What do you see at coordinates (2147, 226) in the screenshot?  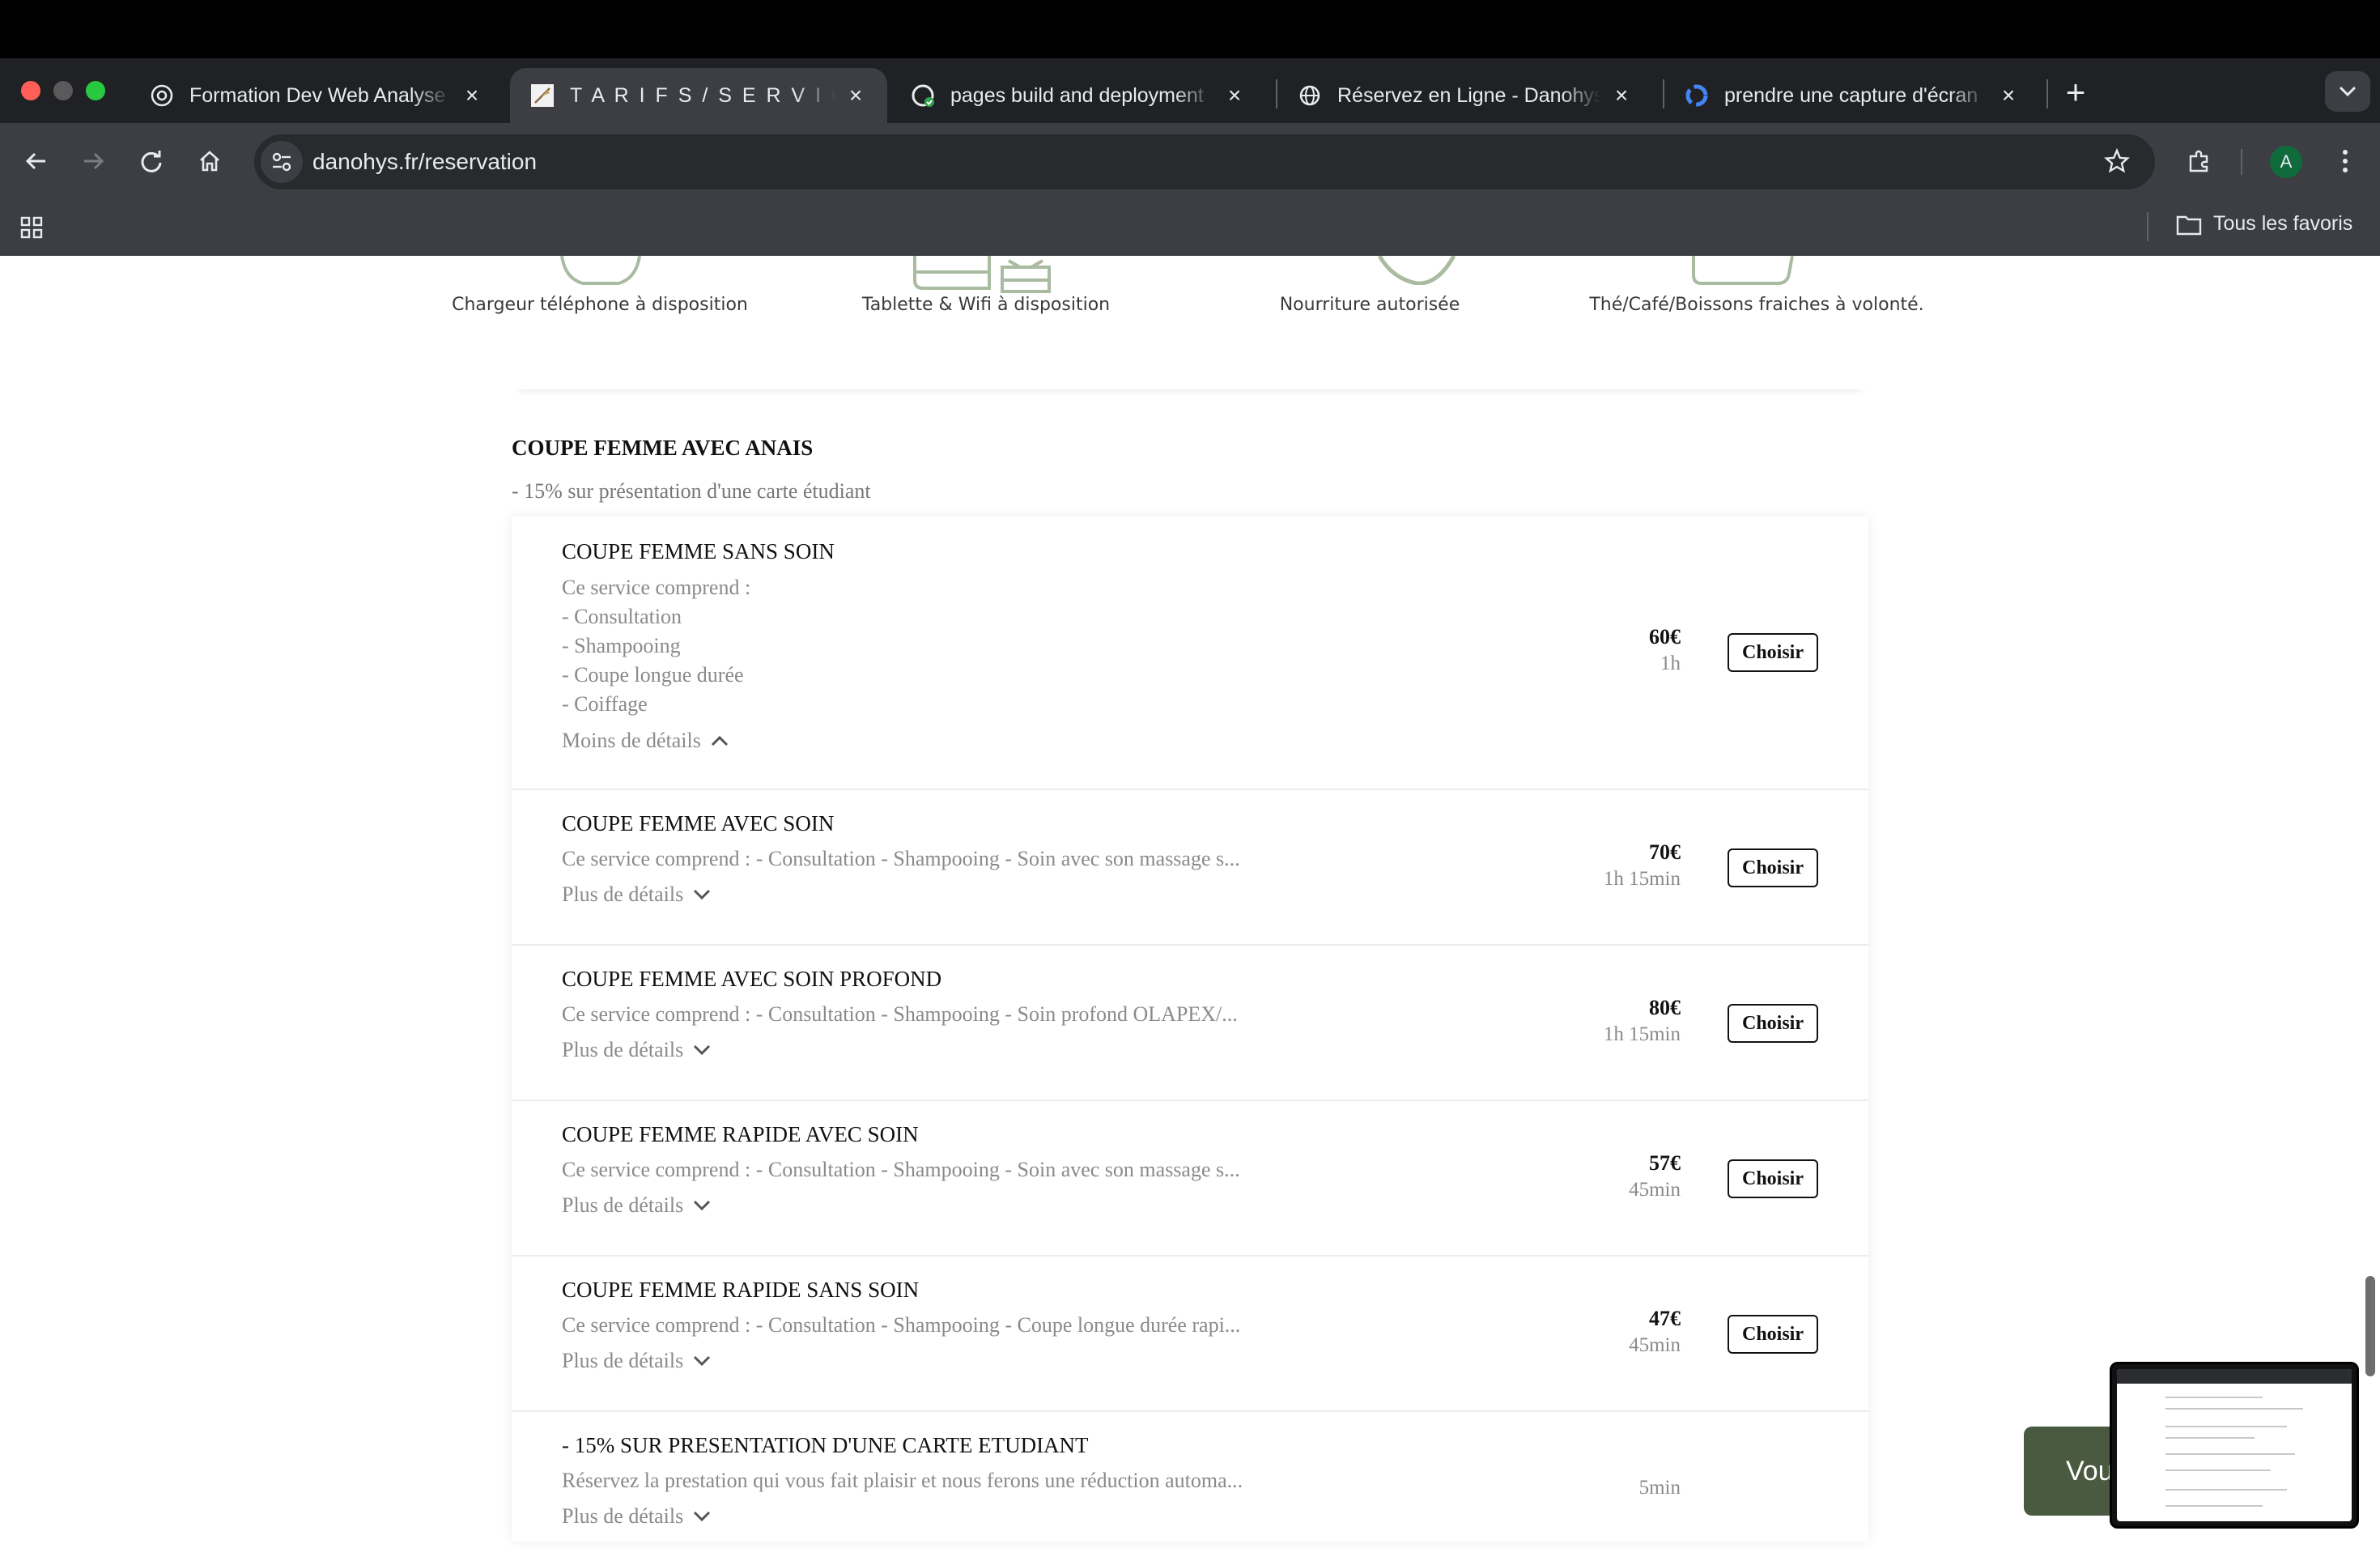 I see `bookmarks-separator` at bounding box center [2147, 226].